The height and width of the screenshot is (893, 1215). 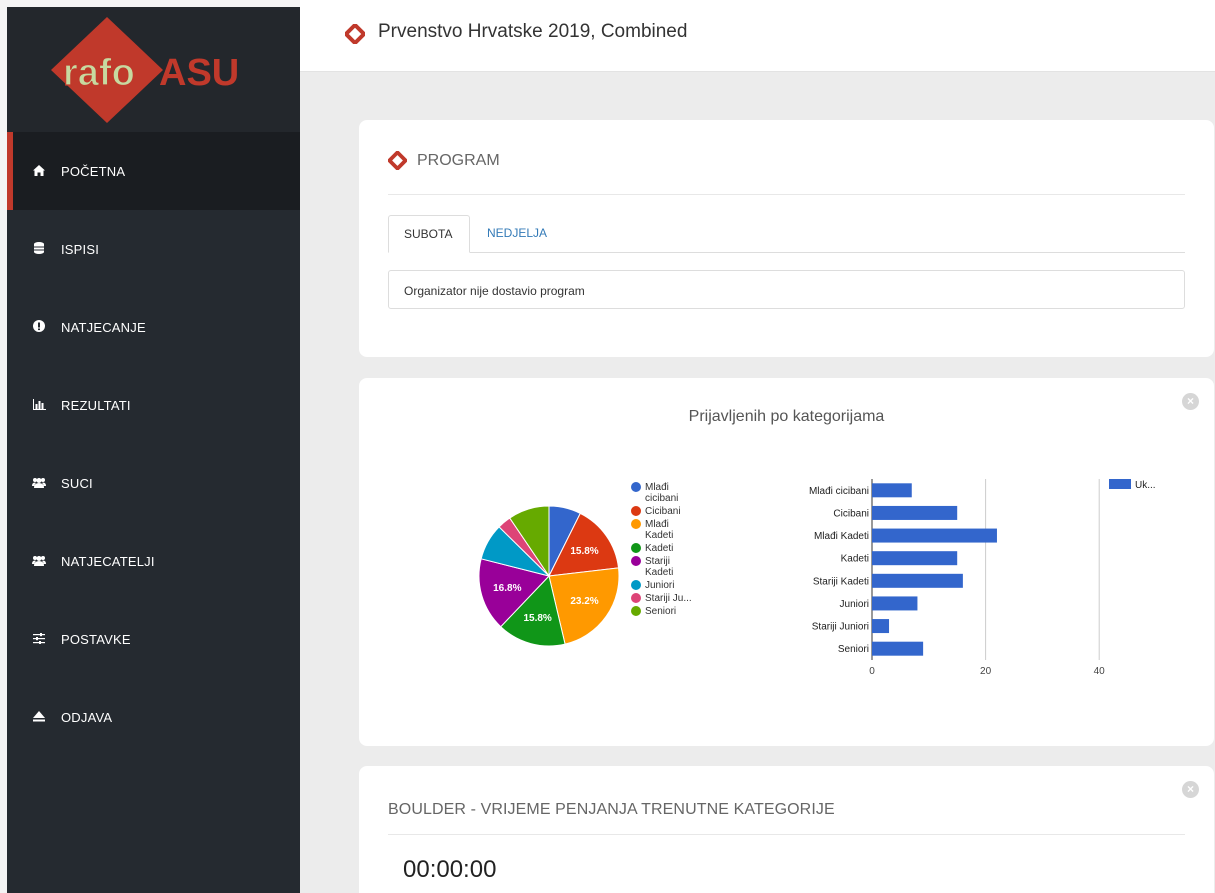 I want to click on y-category-label: Stariji Juniori, so click(x=840, y=627).